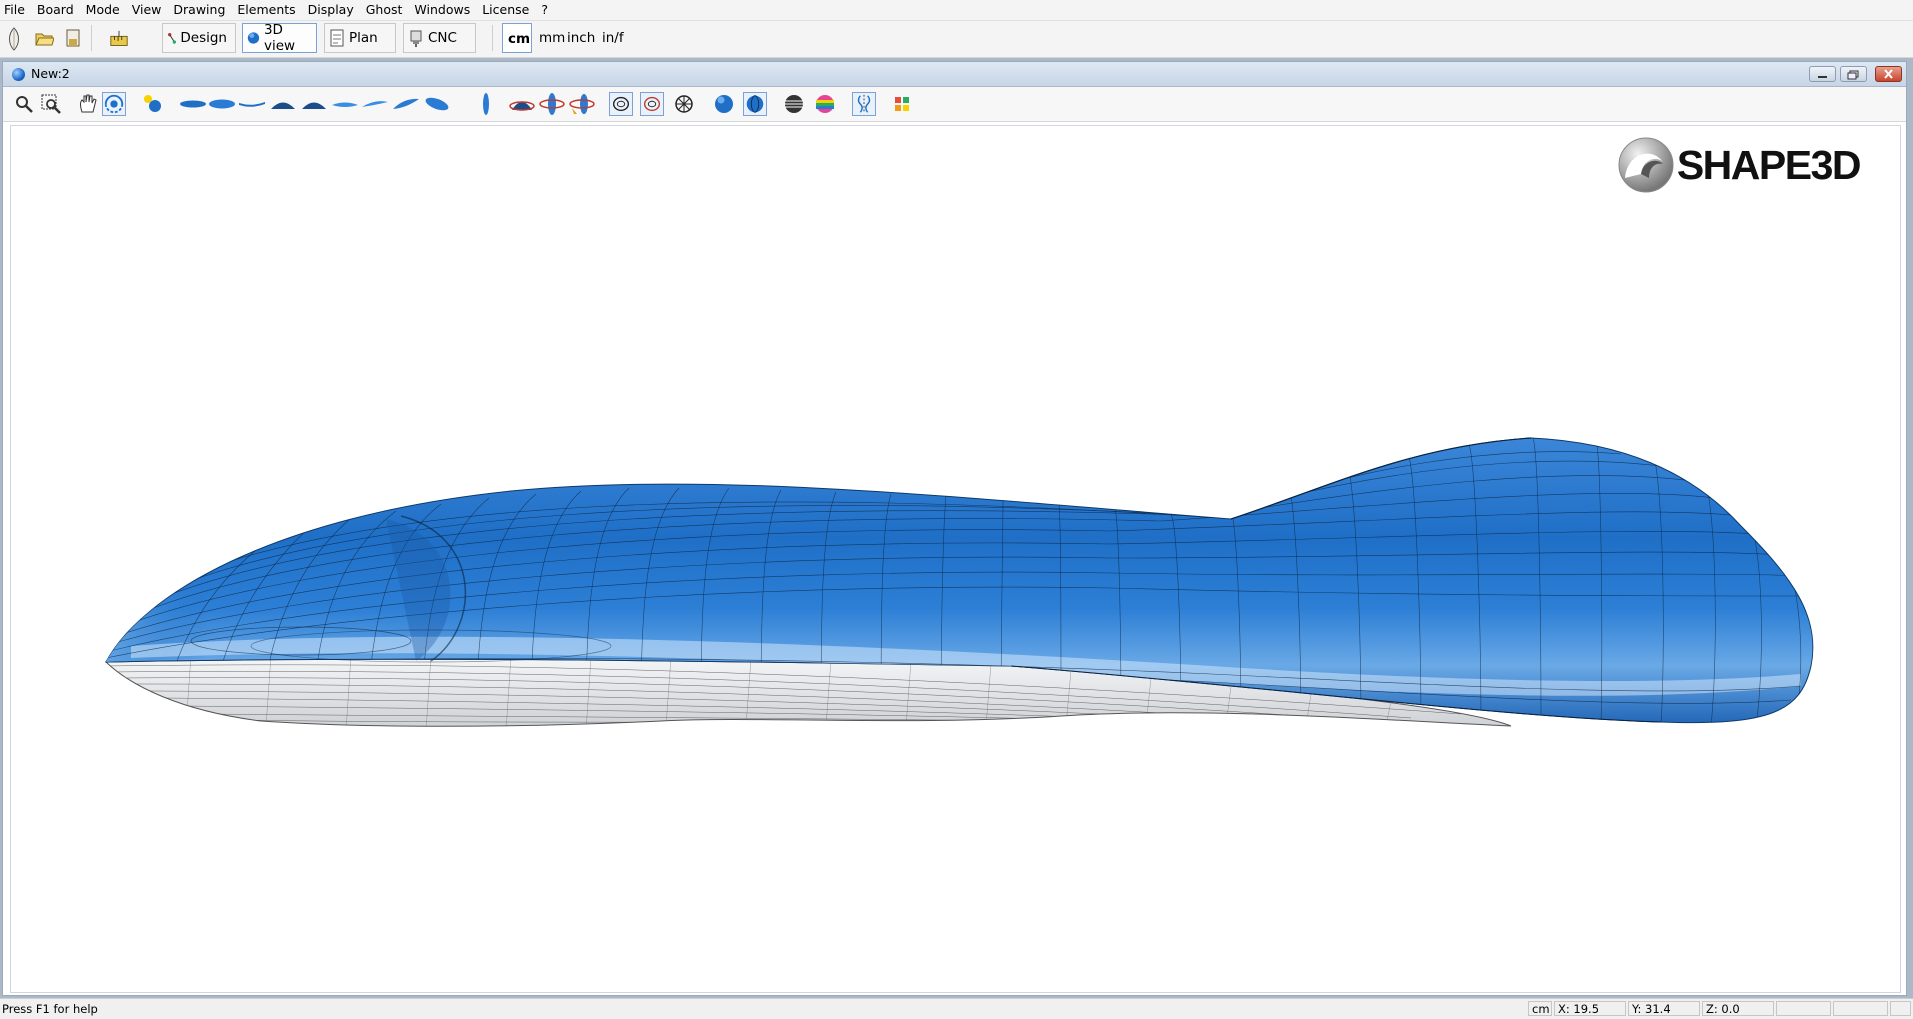  I want to click on menu-mode: Mode, so click(103, 10).